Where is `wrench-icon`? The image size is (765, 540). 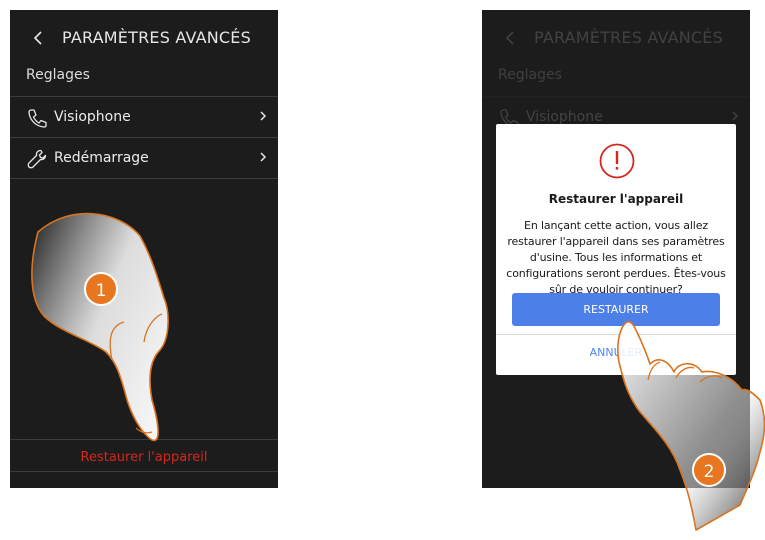
wrench-icon is located at coordinates (37, 159).